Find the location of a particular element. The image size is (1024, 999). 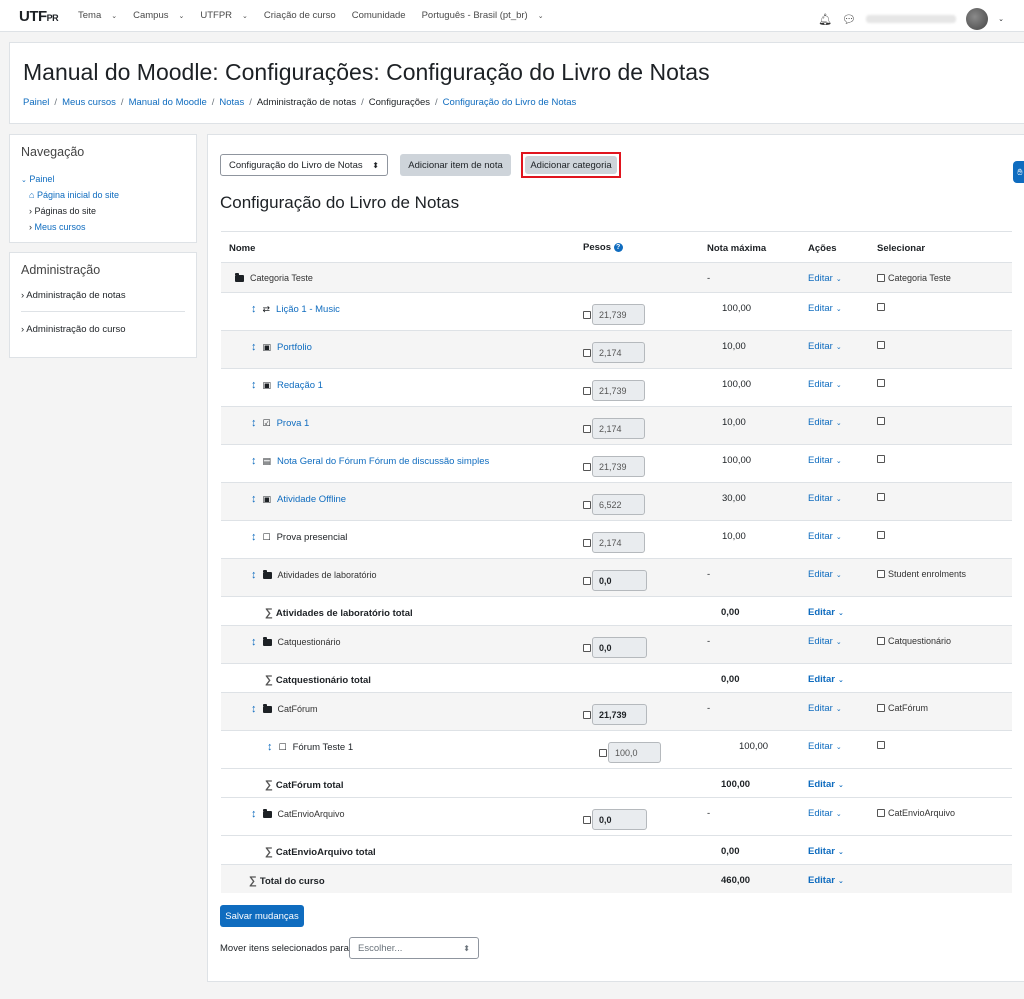

gradebook-view-select: Configuração do Livro de Notas ⬍ is located at coordinates (304, 165).